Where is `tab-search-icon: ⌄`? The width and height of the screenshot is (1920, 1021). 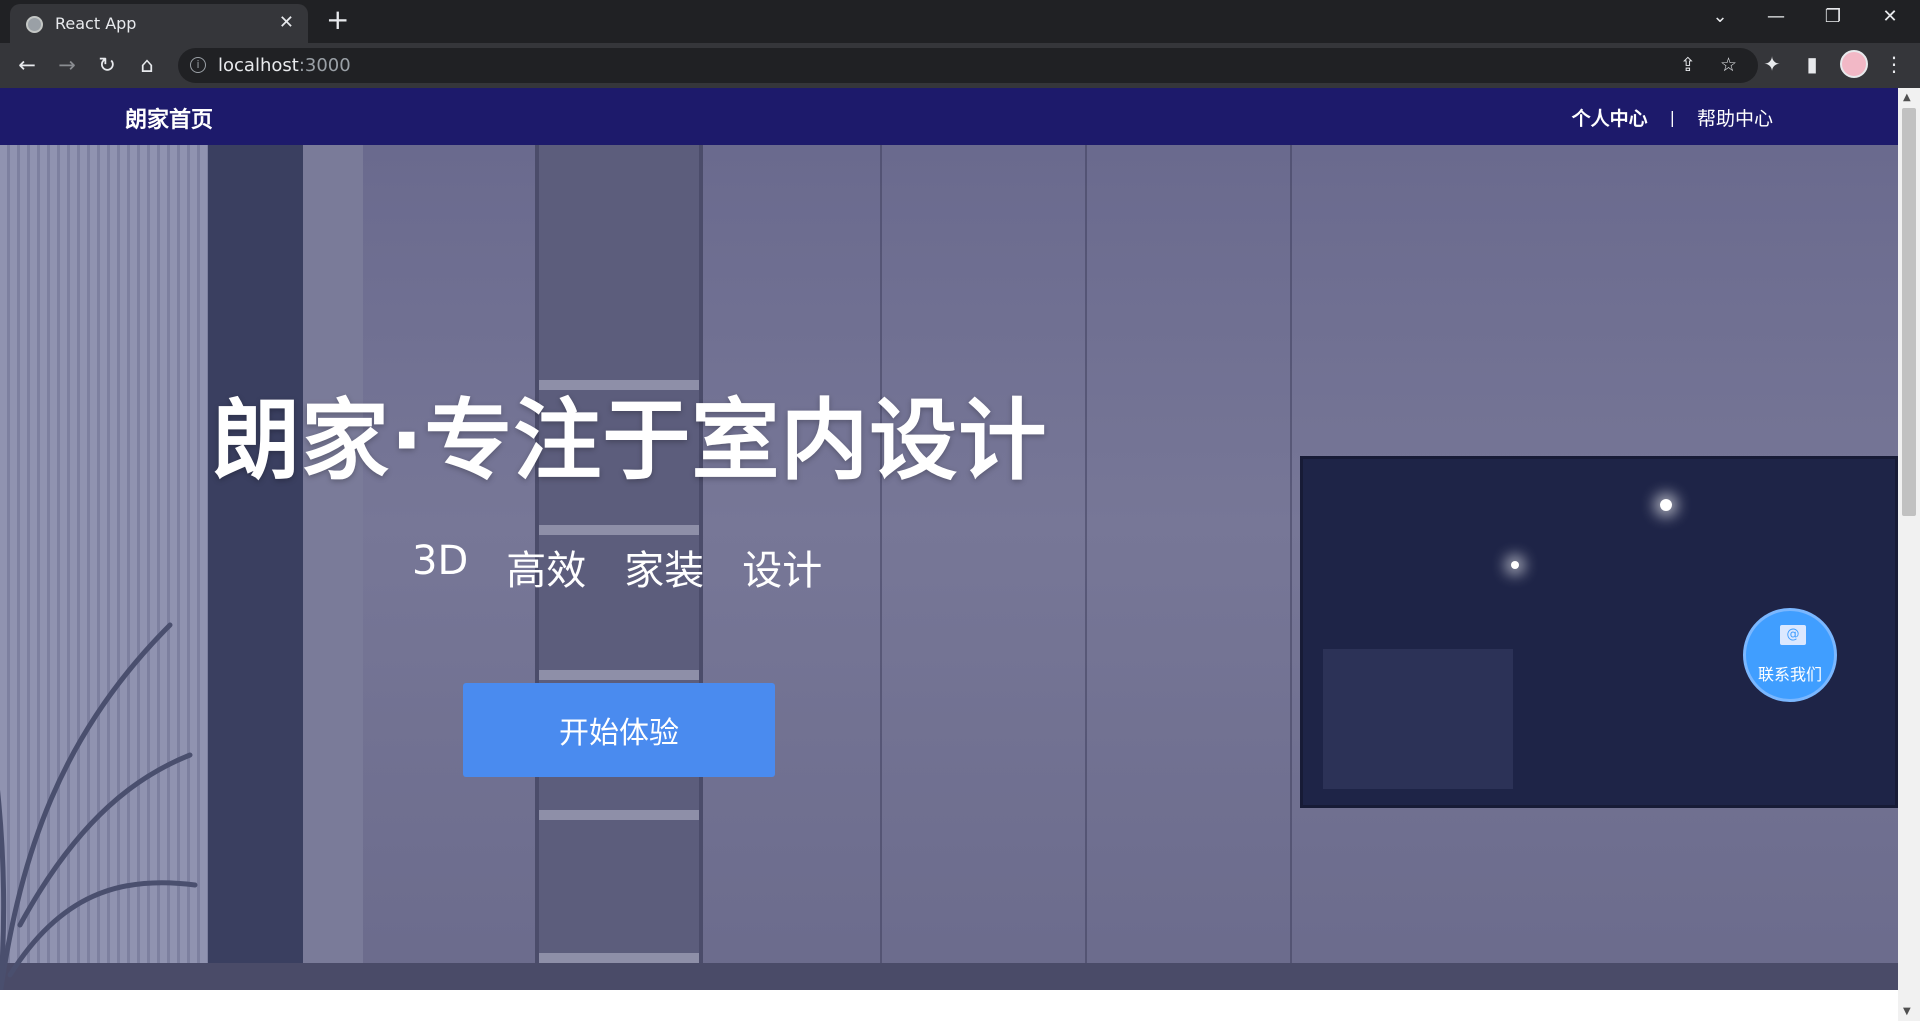
tab-search-icon: ⌄ is located at coordinates (1720, 16).